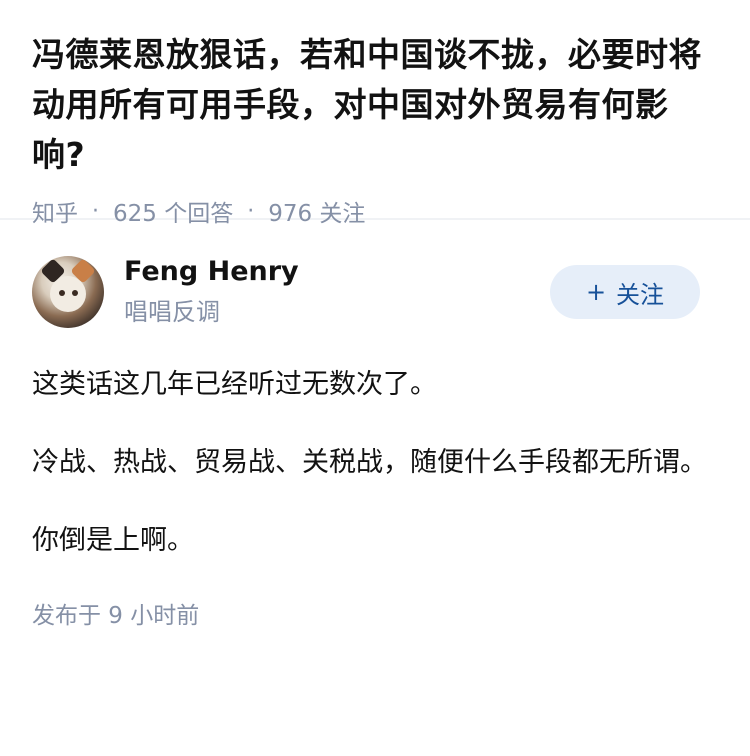 Image resolution: width=750 pixels, height=756 pixels. What do you see at coordinates (173, 211) in the screenshot?
I see `answers-count: 625 个回答` at bounding box center [173, 211].